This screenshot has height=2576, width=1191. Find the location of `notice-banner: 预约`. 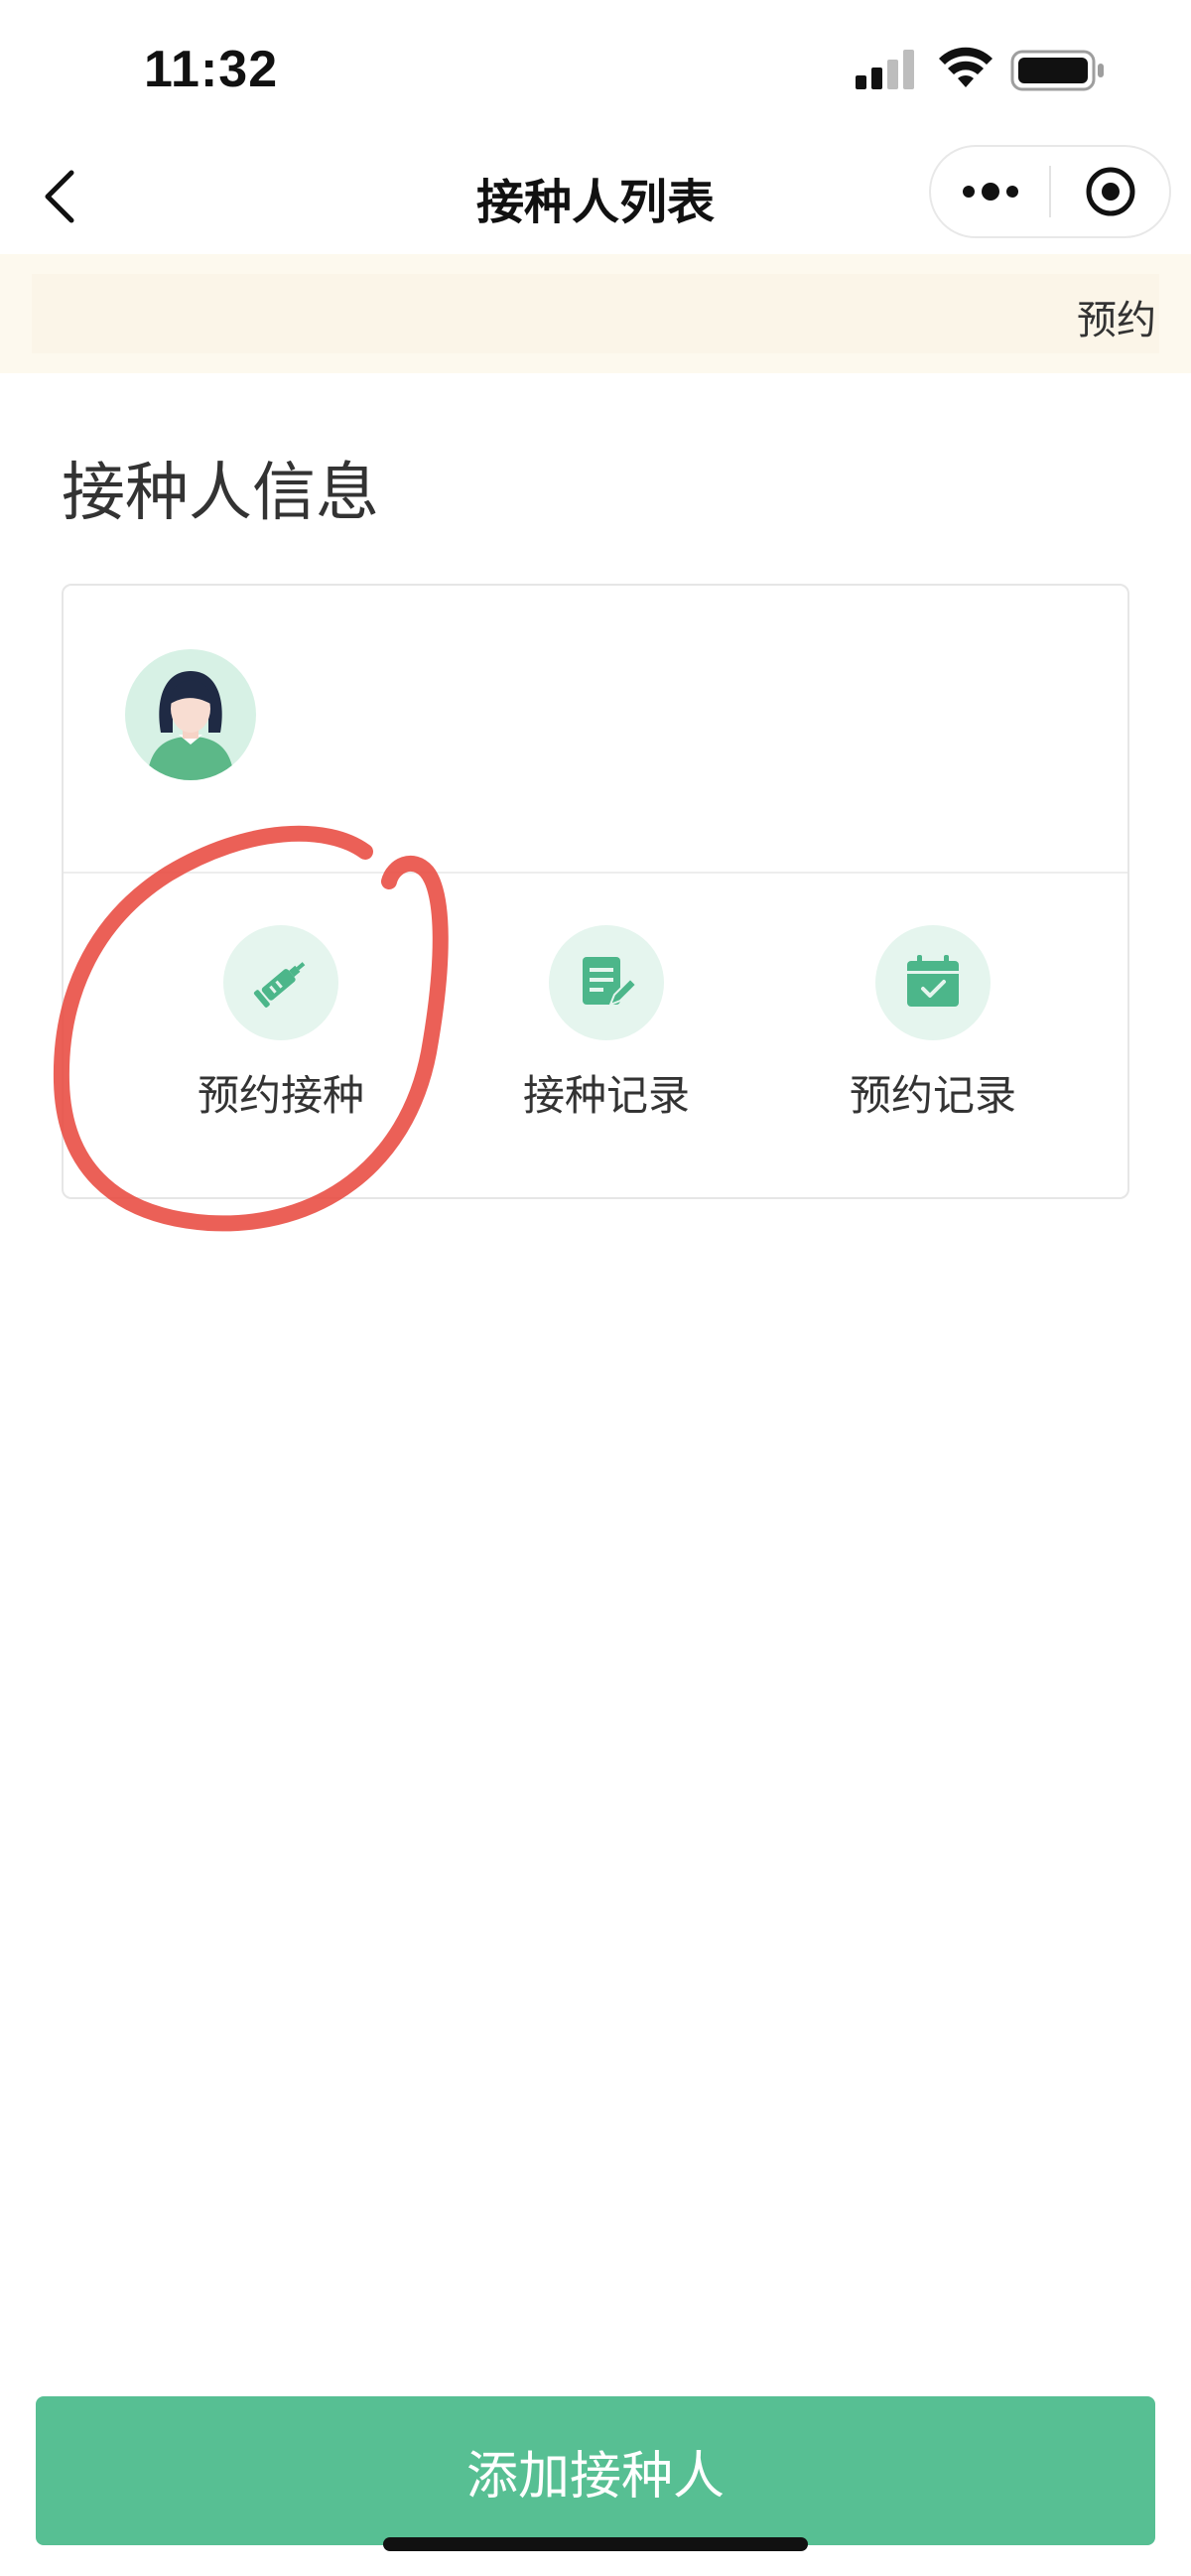

notice-banner: 预约 is located at coordinates (595, 314).